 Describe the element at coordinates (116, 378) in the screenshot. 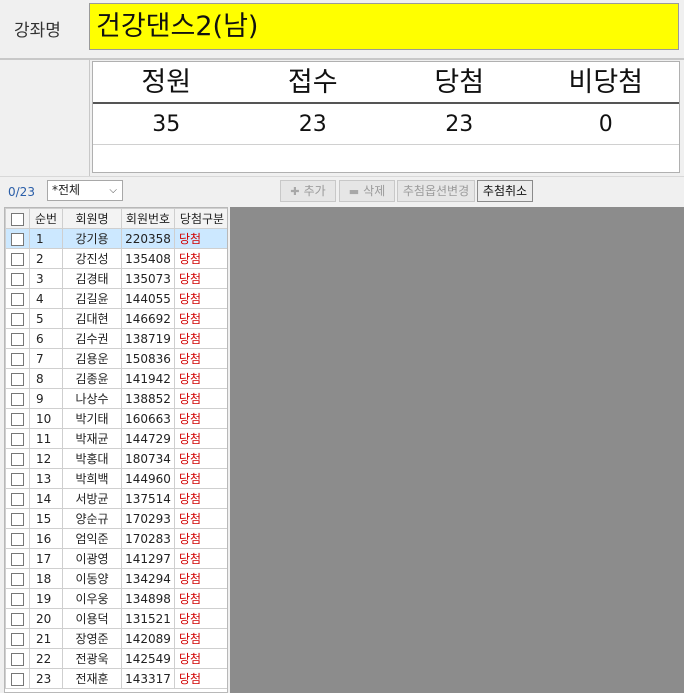

I see `table-row: 8 김종윤 141942 당첨` at that location.